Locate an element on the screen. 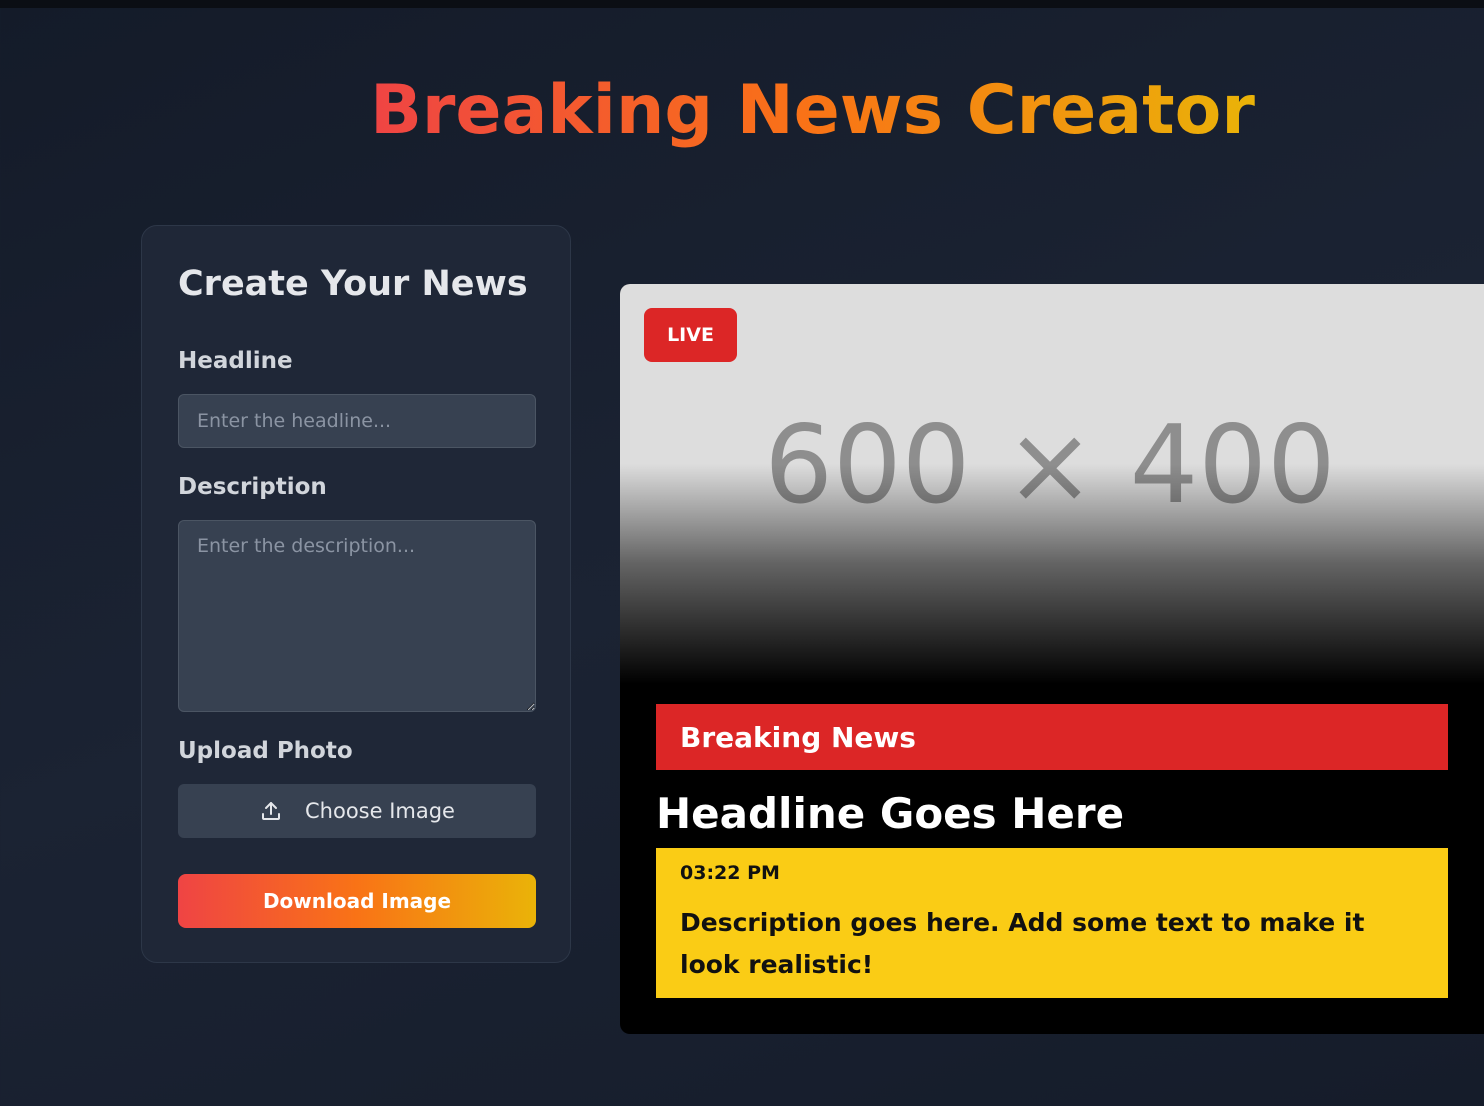  download-image-button: Download Image is located at coordinates (357, 901).